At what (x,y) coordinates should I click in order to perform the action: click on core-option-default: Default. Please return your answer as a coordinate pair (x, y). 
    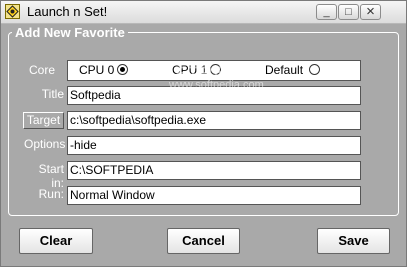
    Looking at the image, I should click on (292, 70).